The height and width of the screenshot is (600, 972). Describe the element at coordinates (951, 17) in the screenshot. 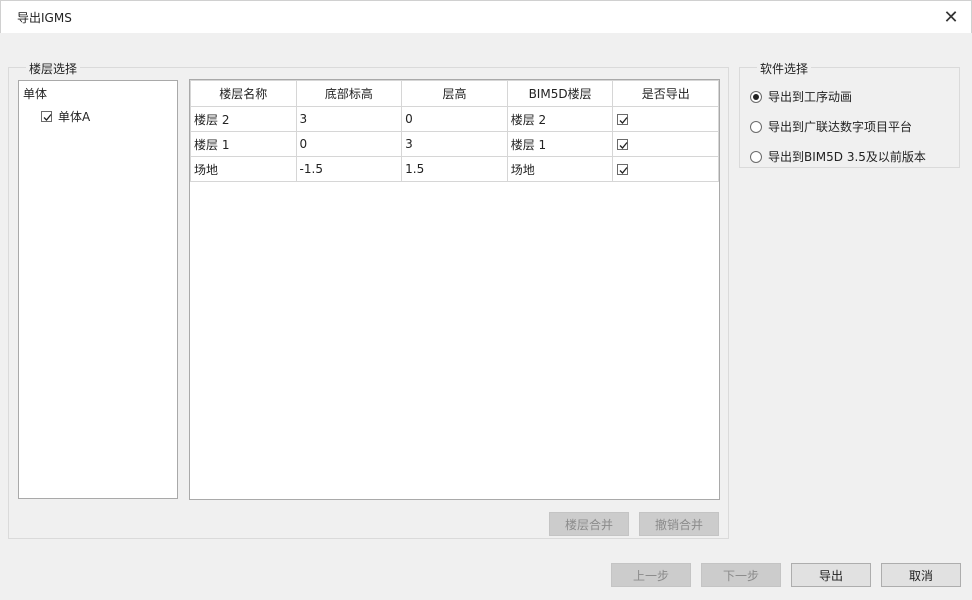

I see `close-icon: ✕` at that location.